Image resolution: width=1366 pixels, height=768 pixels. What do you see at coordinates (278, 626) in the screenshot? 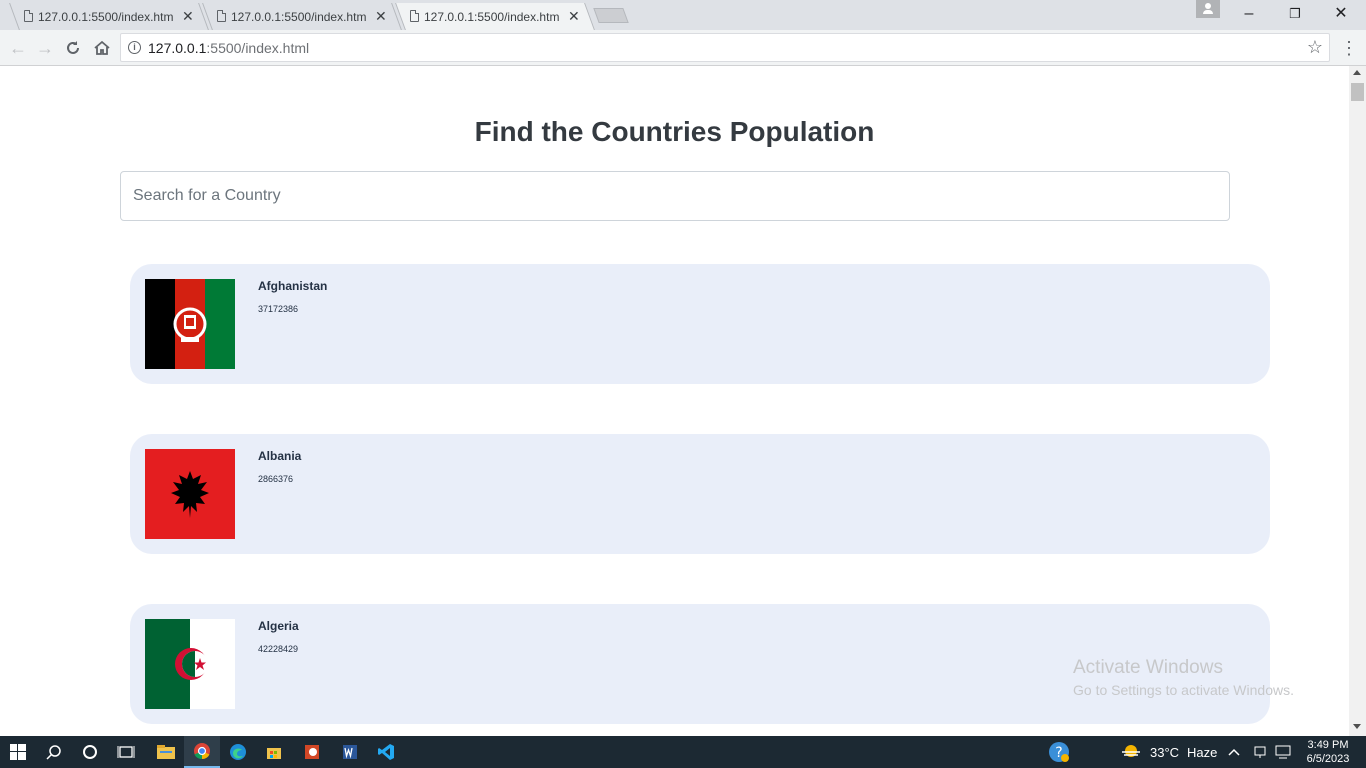
I see `country-name: Algeria` at bounding box center [278, 626].